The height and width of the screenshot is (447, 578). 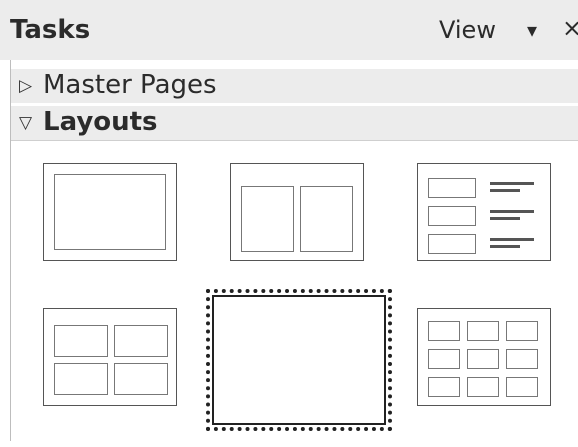 What do you see at coordinates (100, 122) in the screenshot?
I see `layouts-label: Layouts` at bounding box center [100, 122].